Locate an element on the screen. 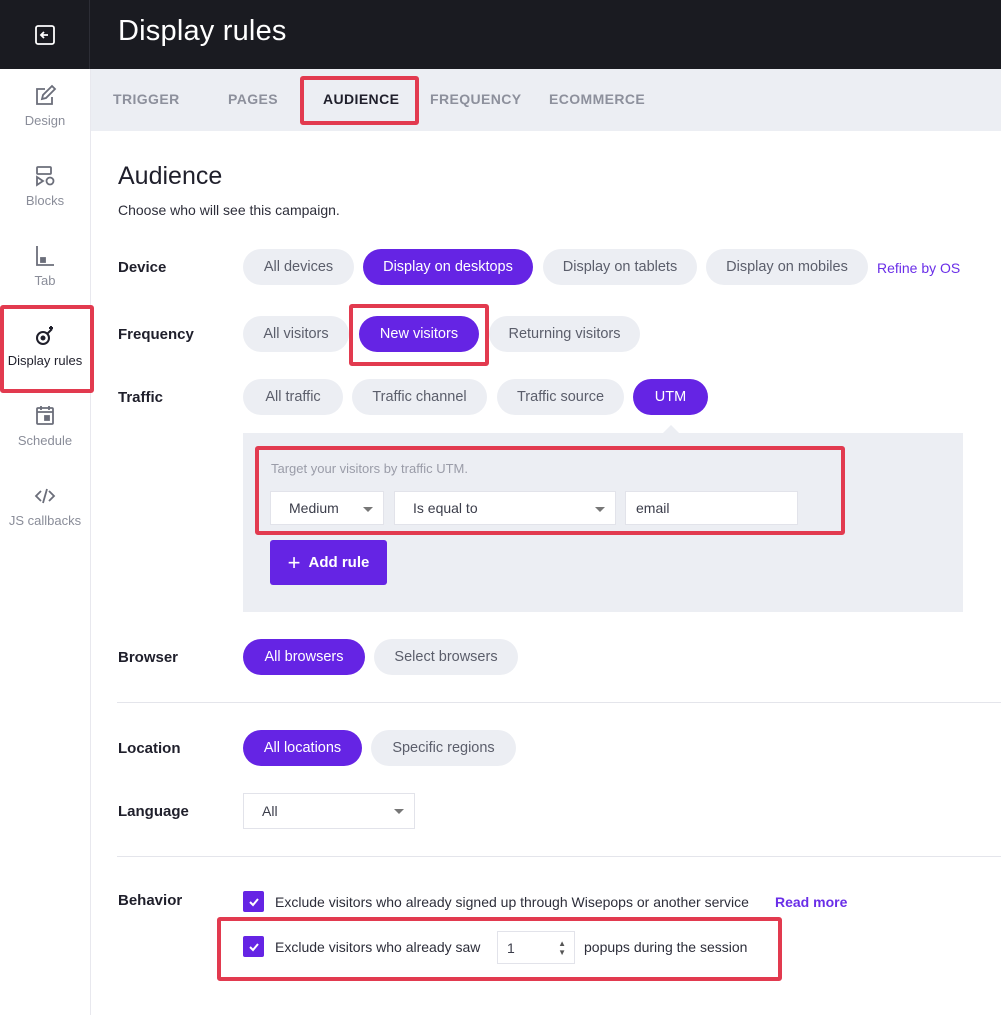 This screenshot has height=1015, width=1001. sidebar-item-label: Tab is located at coordinates (45, 280).